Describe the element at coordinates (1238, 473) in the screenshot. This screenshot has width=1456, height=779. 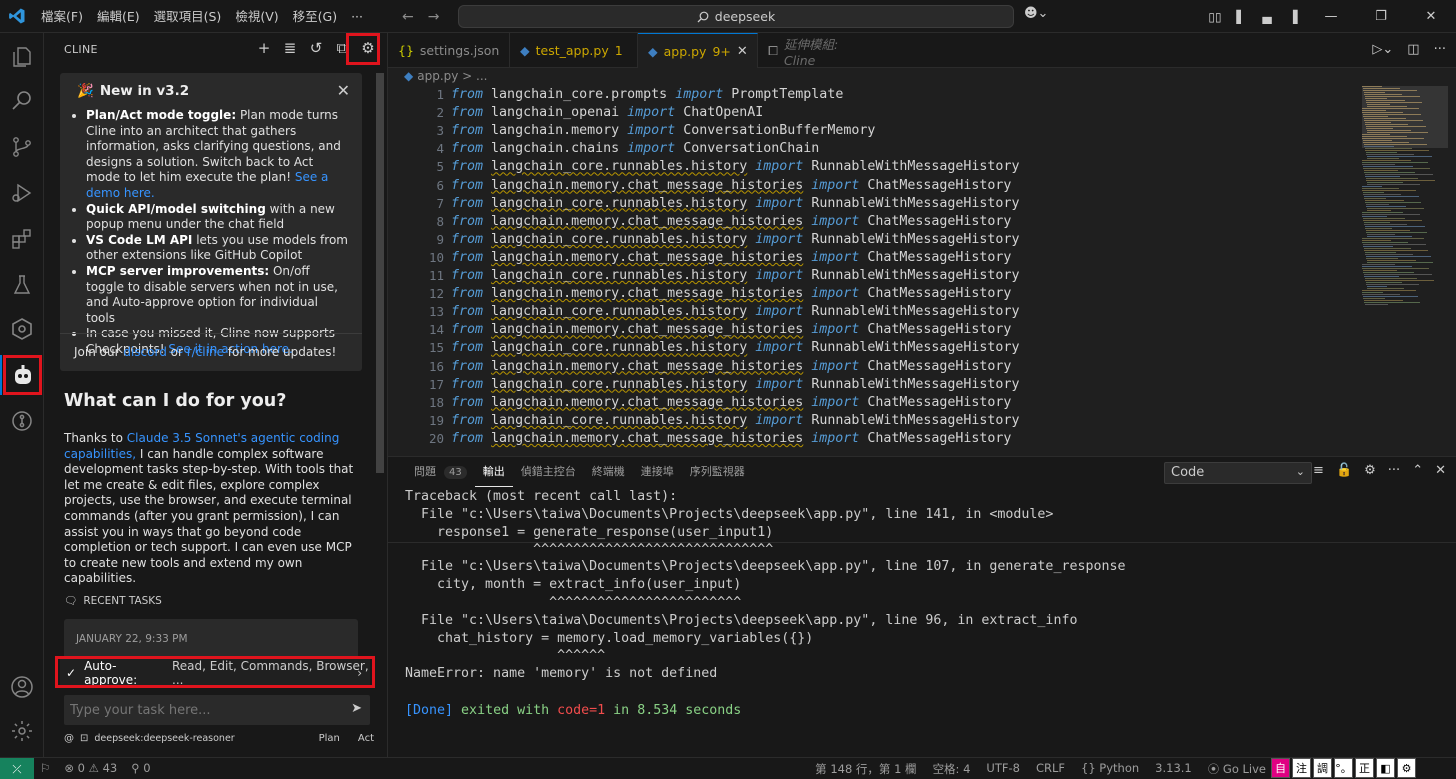
I see `output-channel-select: Code ⌄` at that location.